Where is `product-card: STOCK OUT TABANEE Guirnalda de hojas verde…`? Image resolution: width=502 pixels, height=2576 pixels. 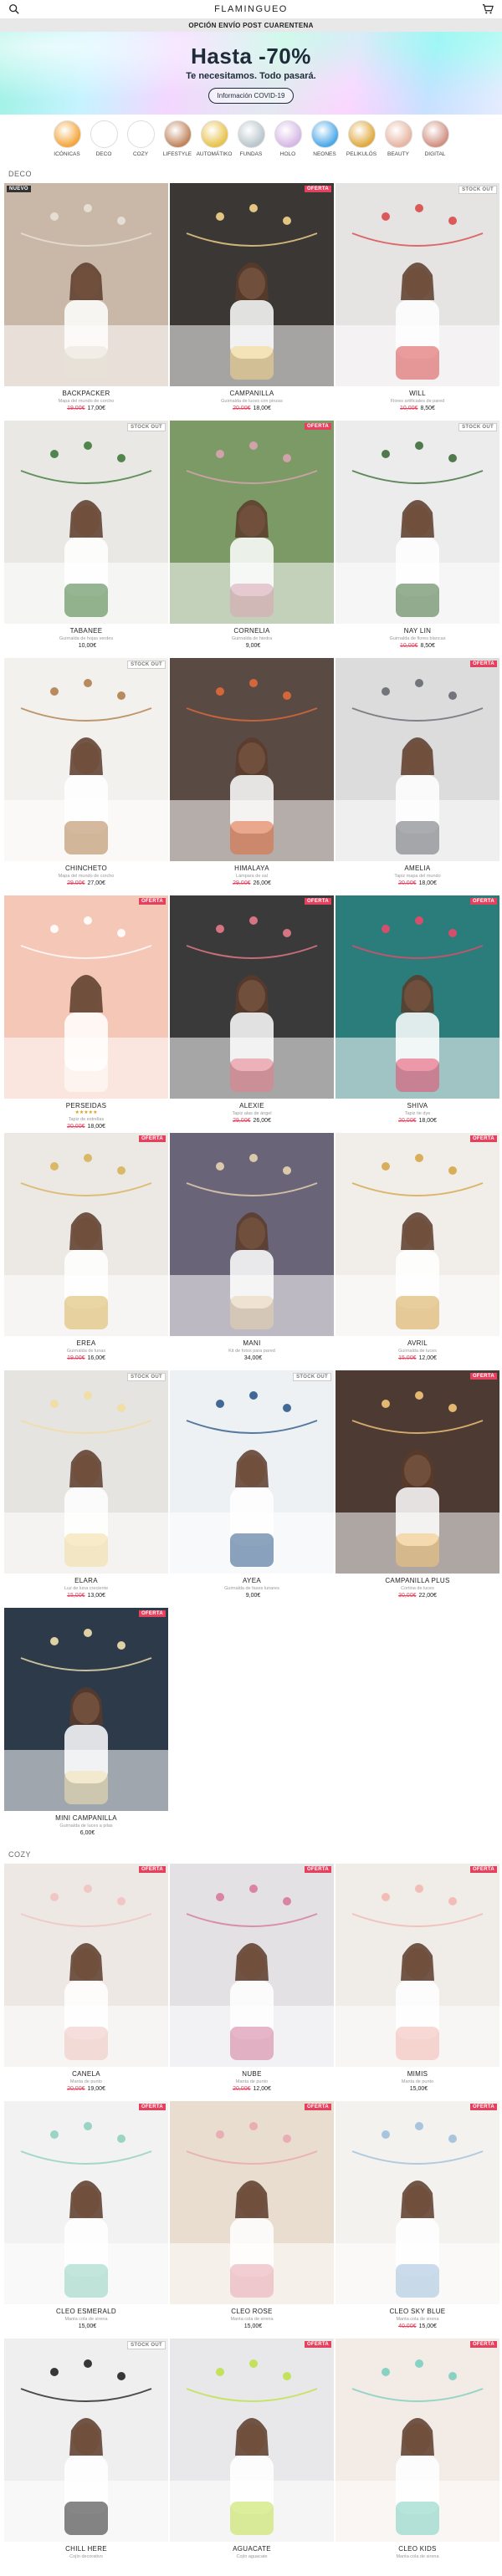 product-card: STOCK OUT TABANEE Guirnalda de hojas verde… is located at coordinates (86, 540).